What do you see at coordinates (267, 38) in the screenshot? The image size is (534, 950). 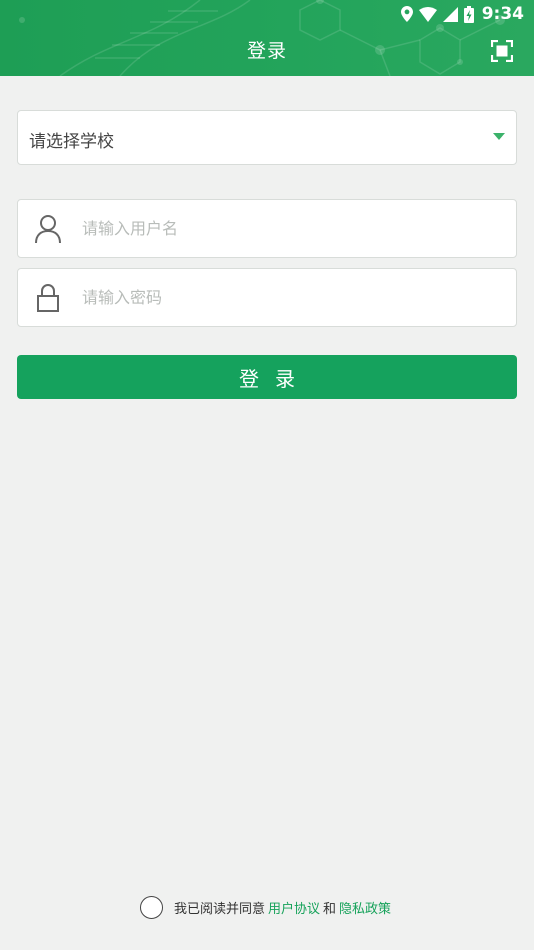 I see `app-header: 9:34 登录` at bounding box center [267, 38].